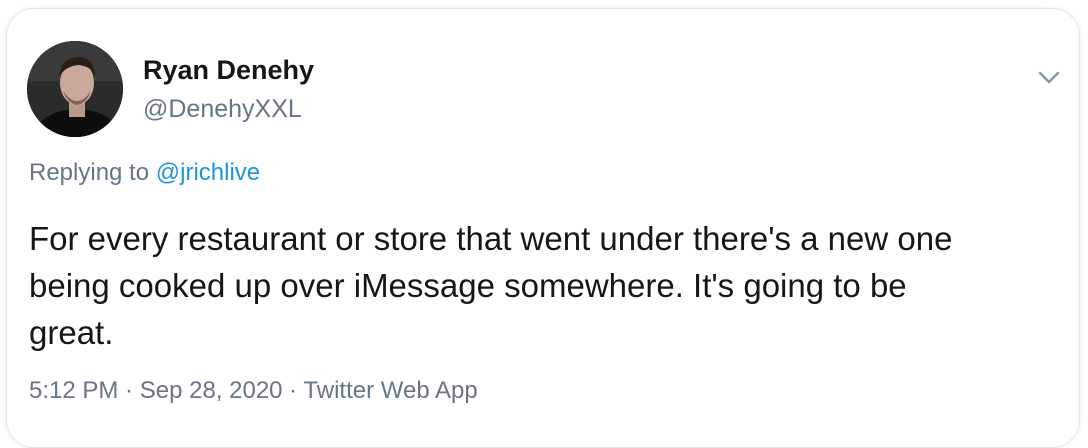 The height and width of the screenshot is (448, 1088). I want to click on tweet-metadata: 5:12 PM · Sep 28, 2020 · Twitter Web App, so click(253, 391).